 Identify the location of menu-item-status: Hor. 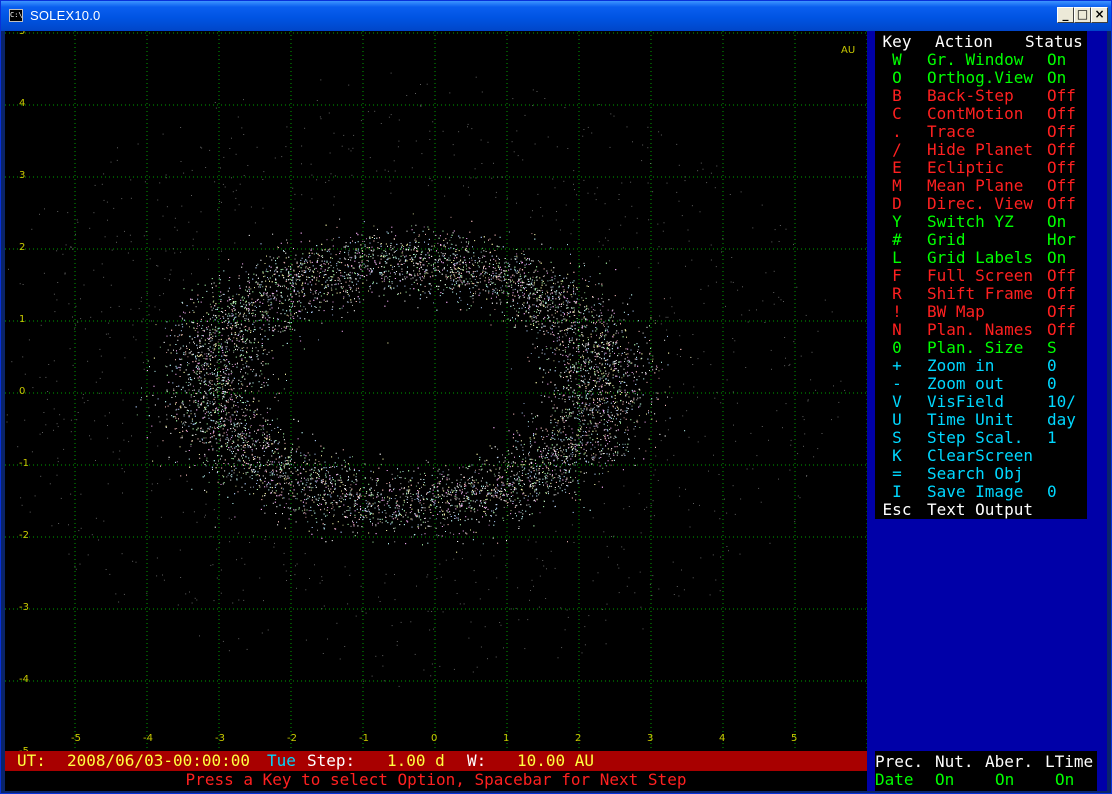
(1061, 239).